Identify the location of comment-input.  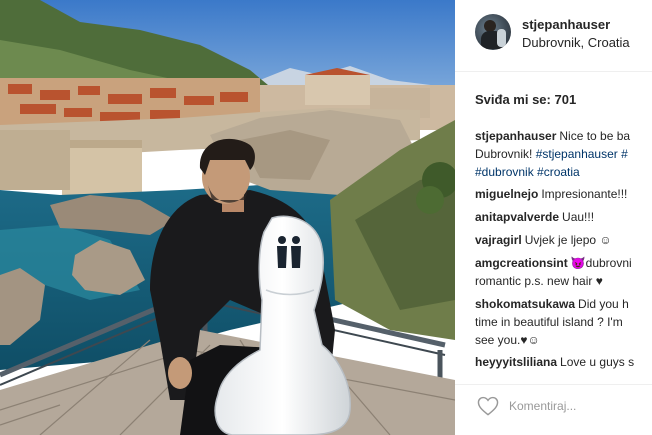
(579, 406).